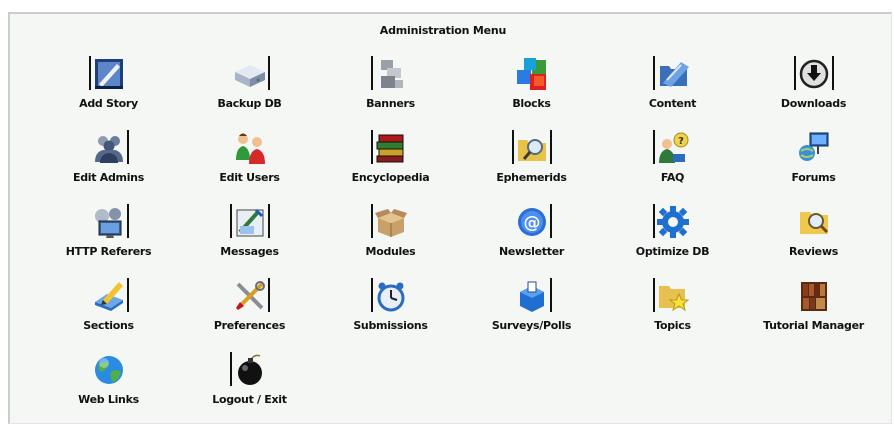 The width and height of the screenshot is (894, 426). I want to click on gear-icon, so click(672, 222).